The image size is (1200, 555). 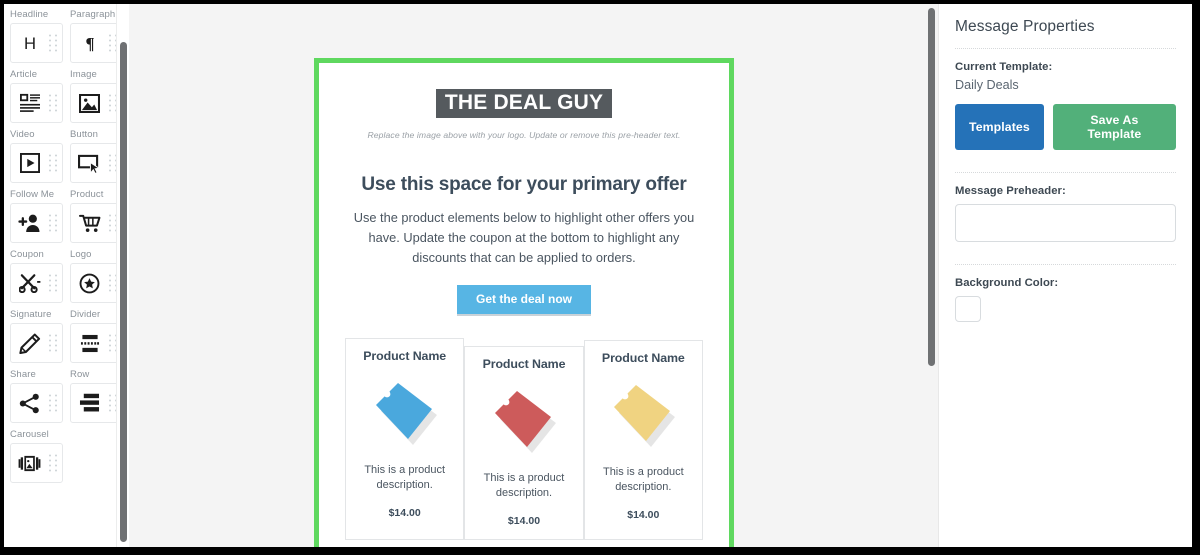 I want to click on button-icon, so click(x=89, y=163).